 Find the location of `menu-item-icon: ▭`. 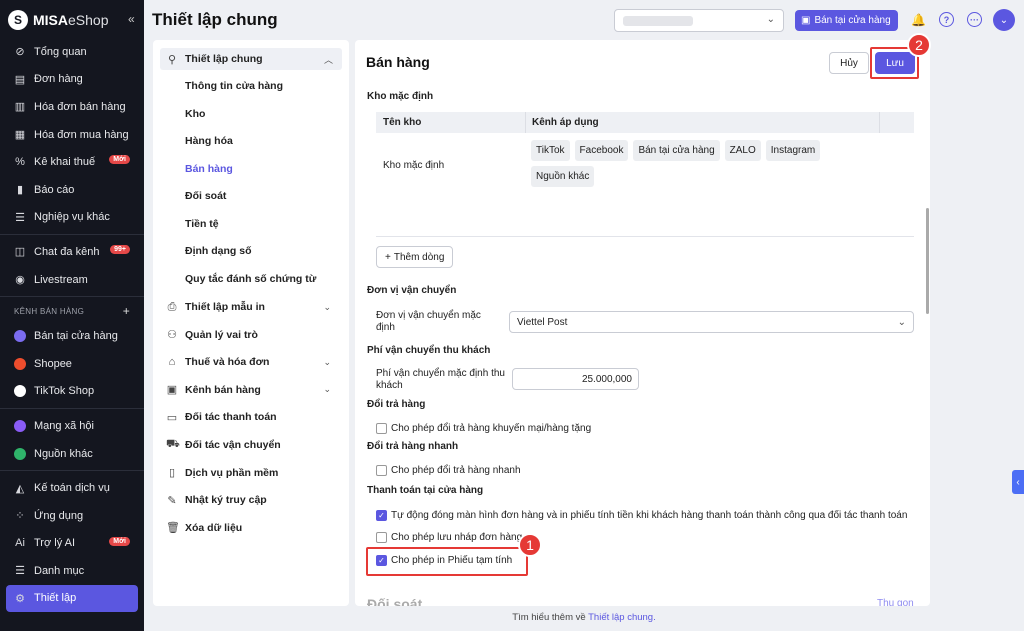

menu-item-icon: ▭ is located at coordinates (172, 417).